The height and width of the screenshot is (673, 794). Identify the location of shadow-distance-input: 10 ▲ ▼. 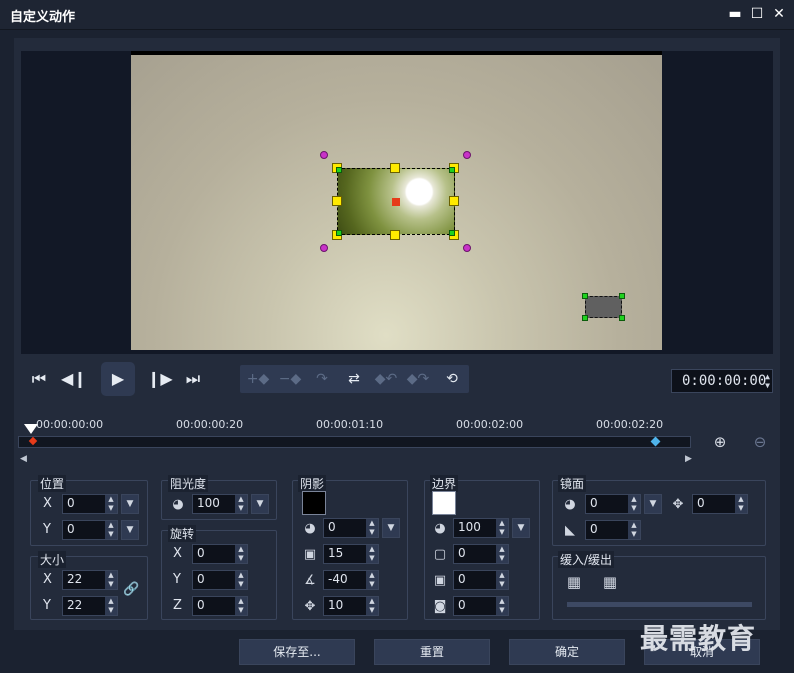
(351, 606).